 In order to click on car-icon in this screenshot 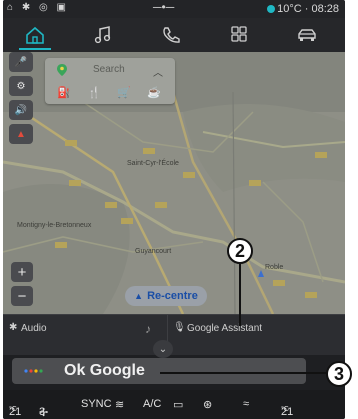, I will do `click(307, 35)`.